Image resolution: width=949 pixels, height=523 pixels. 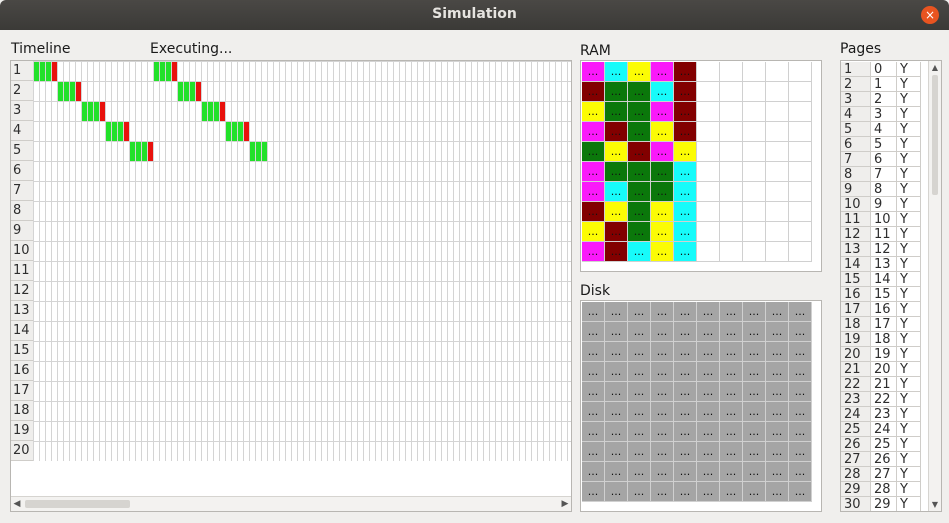 What do you see at coordinates (884, 474) in the screenshot?
I see `page-row: 28 27 Y` at bounding box center [884, 474].